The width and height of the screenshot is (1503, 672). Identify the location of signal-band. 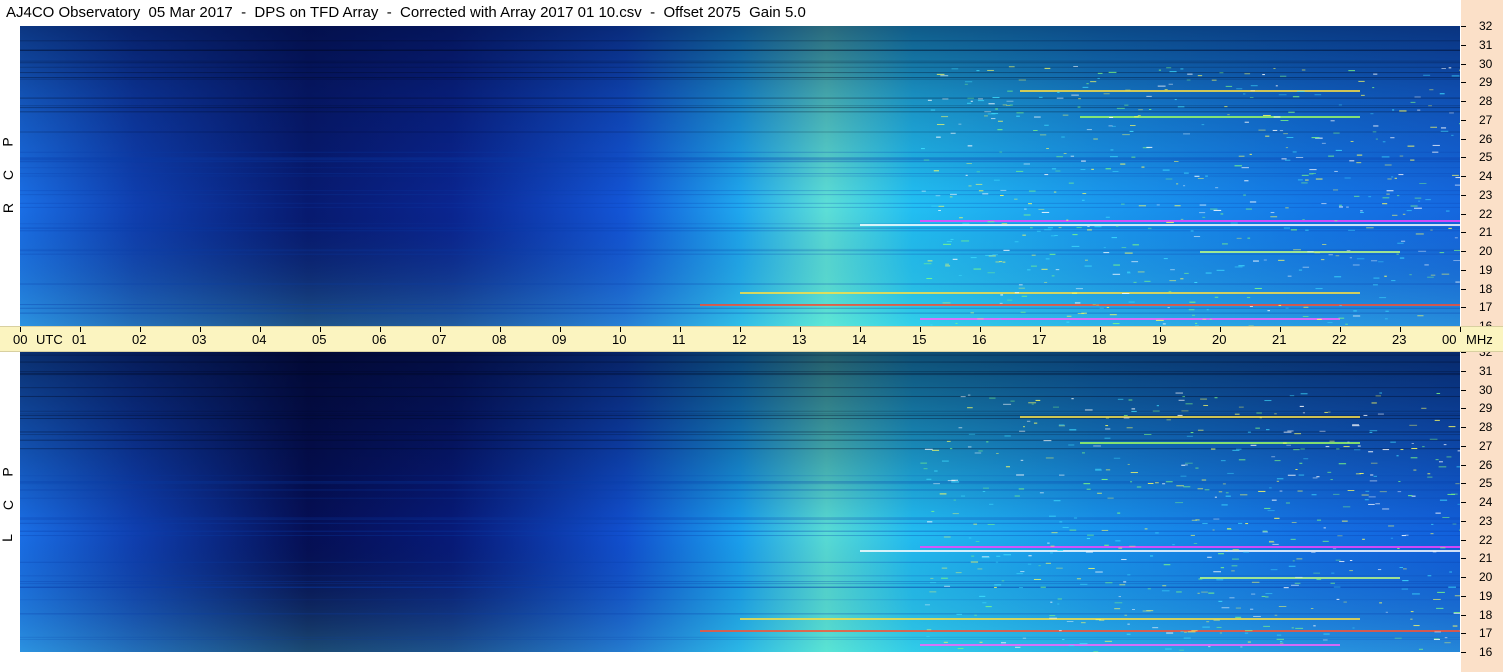
(1080, 631).